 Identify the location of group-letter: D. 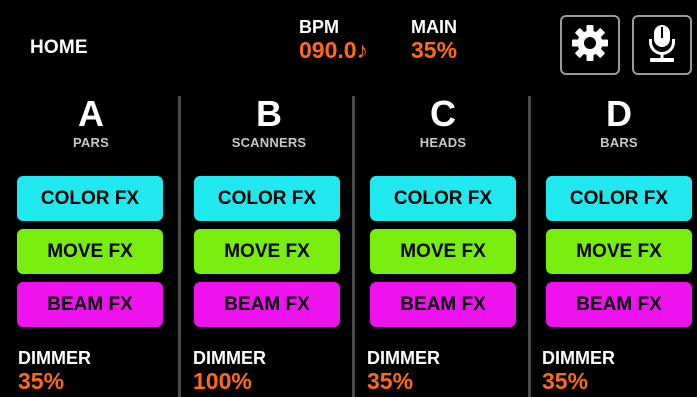
(619, 113).